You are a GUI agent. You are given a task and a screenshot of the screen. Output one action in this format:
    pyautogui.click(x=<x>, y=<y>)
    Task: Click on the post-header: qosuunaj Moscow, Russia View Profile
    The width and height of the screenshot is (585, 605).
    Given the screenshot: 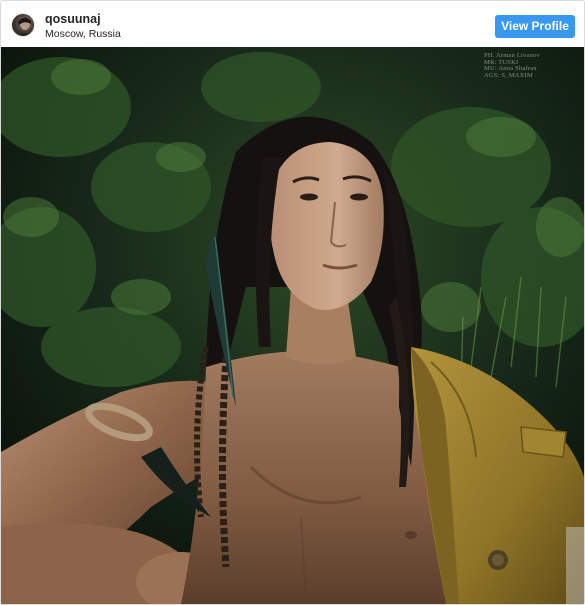 What is the action you would take?
    pyautogui.click(x=292, y=24)
    